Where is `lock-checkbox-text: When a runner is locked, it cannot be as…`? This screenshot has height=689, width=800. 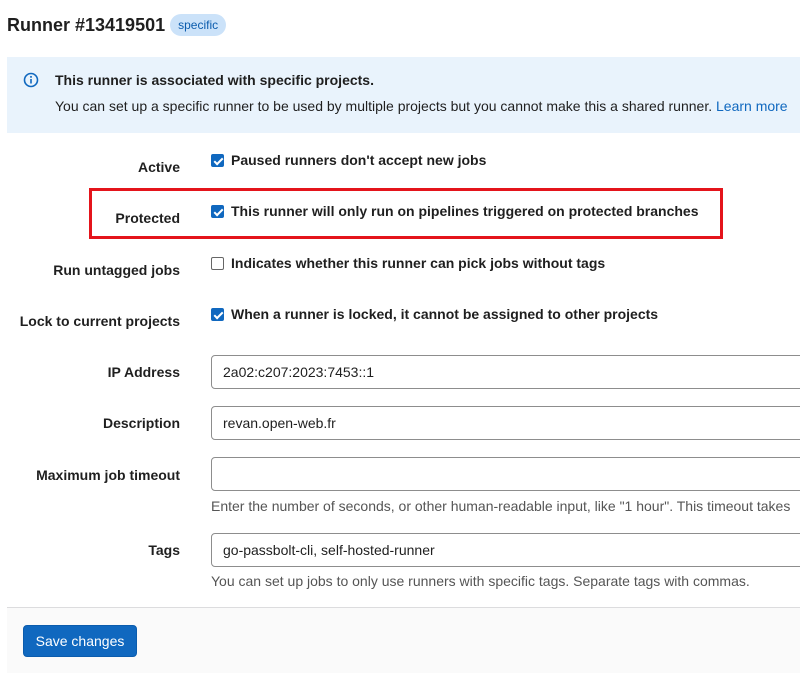 lock-checkbox-text: When a runner is locked, it cannot be as… is located at coordinates (445, 314).